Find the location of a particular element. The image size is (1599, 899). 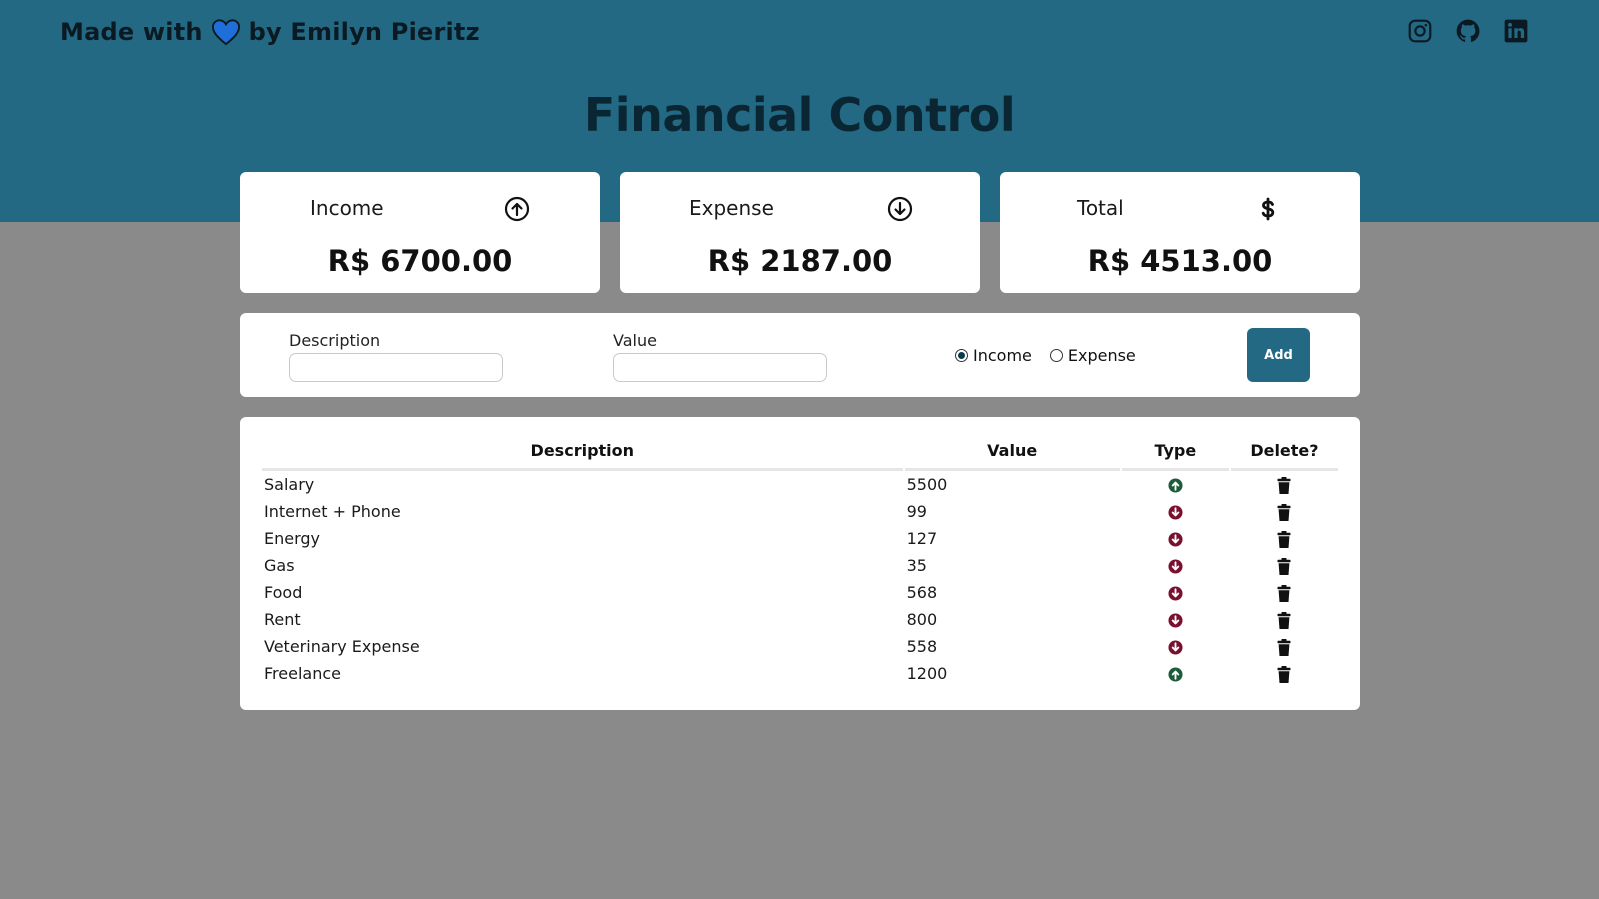

linkedin-icon is located at coordinates (1516, 31).